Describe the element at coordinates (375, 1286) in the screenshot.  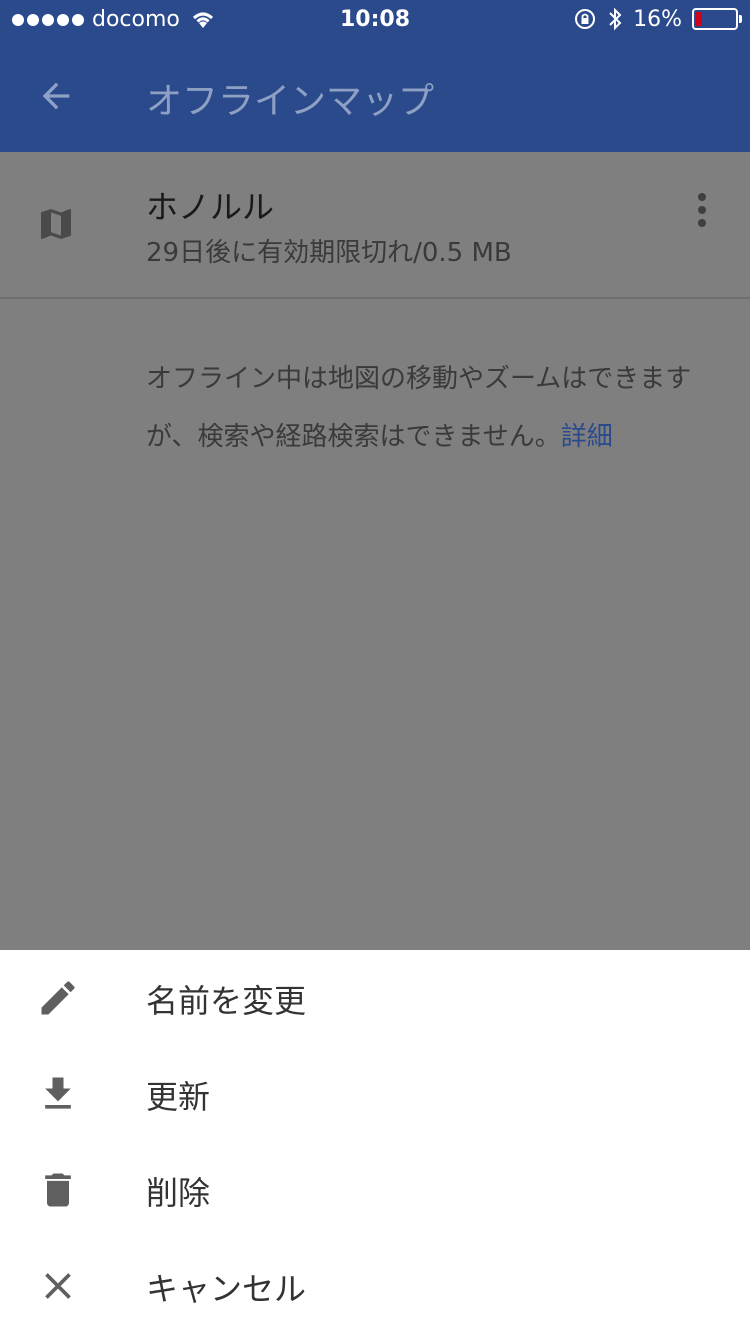
I see `cancel-item: キャンセル` at that location.